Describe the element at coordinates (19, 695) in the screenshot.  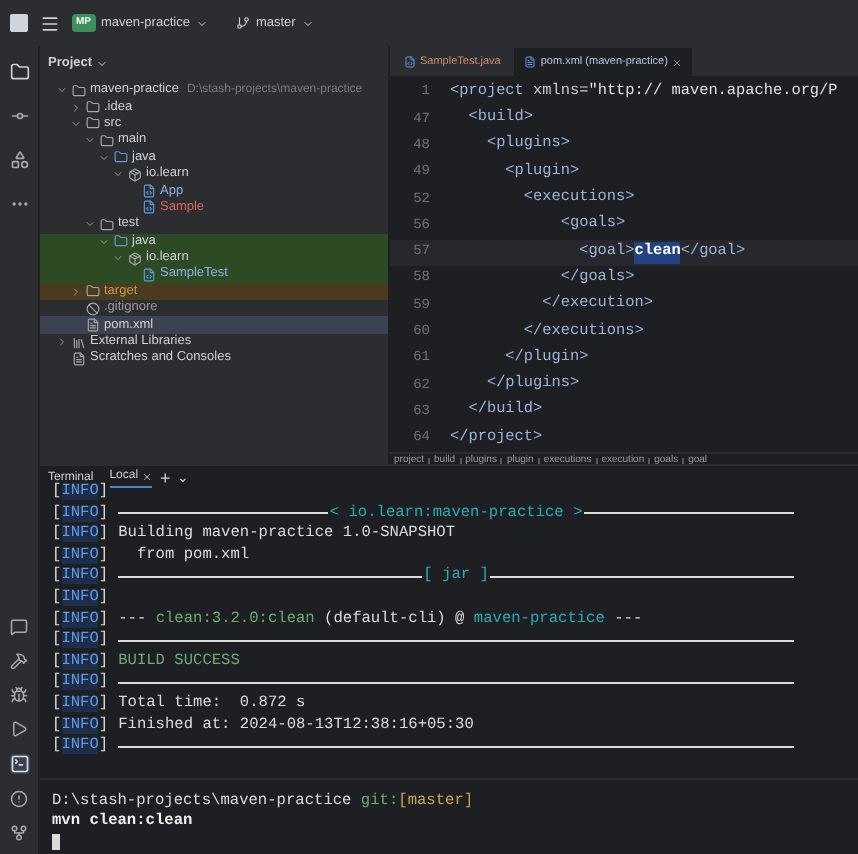
I see `bug-icon` at that location.